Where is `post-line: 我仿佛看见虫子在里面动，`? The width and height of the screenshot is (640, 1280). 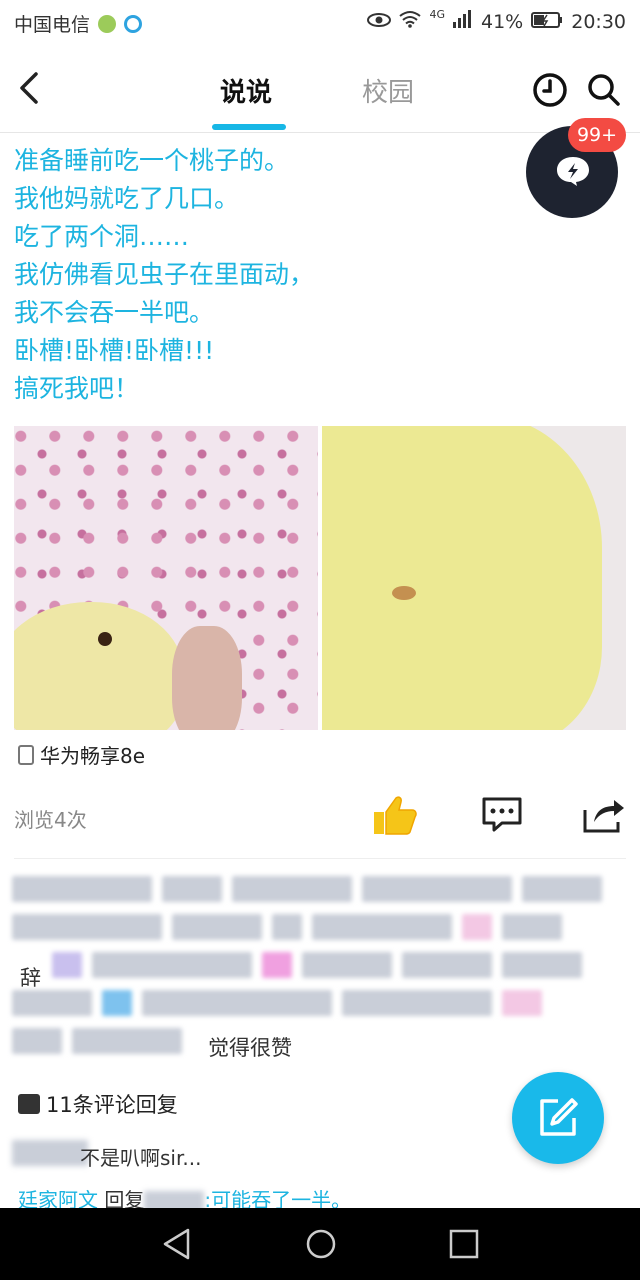
post-line: 我仿佛看见虫子在里面动， is located at coordinates (164, 274).